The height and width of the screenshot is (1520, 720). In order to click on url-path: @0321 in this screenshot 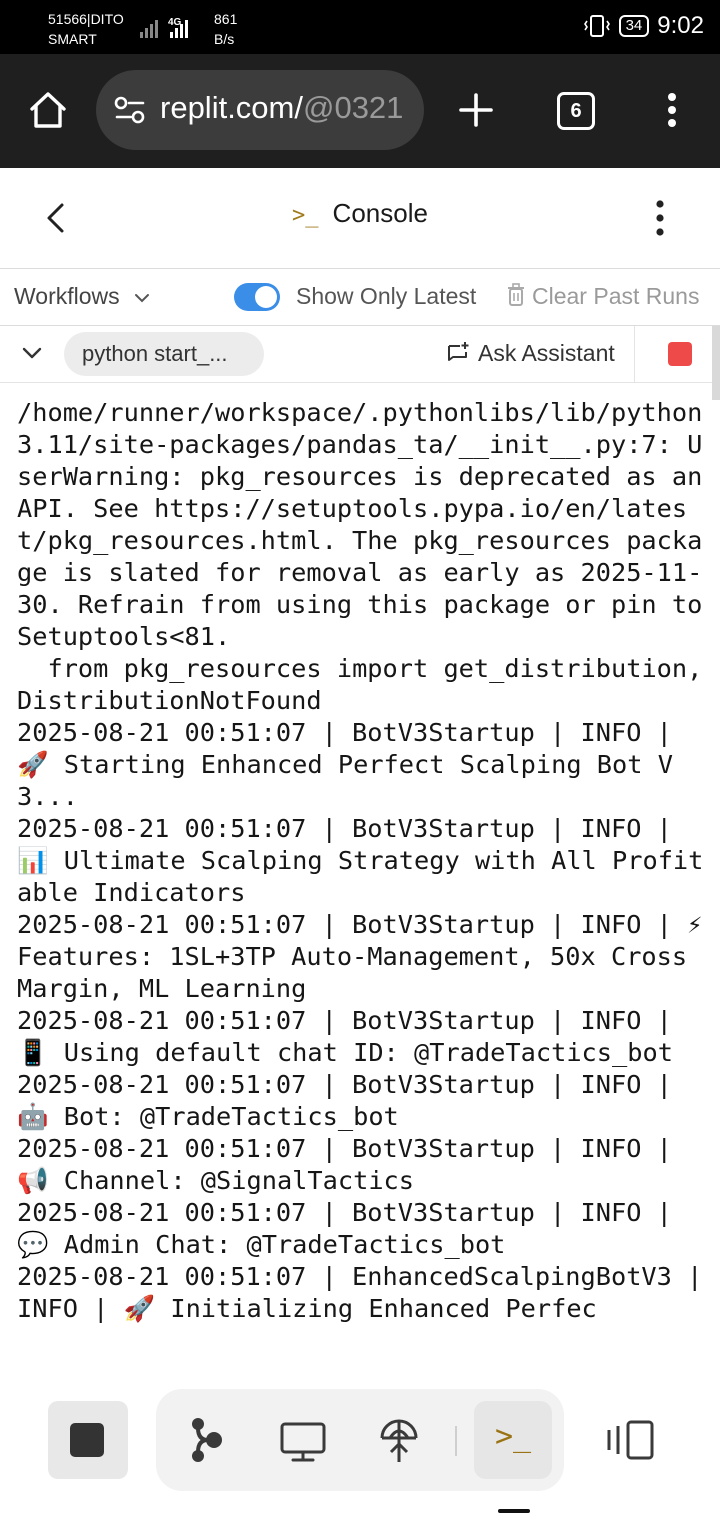, I will do `click(353, 107)`.